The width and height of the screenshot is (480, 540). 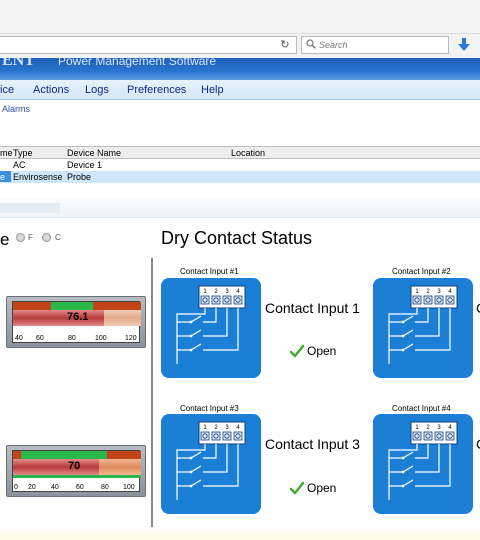 I want to click on gauge-ticks: 0 20 40 60 80 100, so click(x=76, y=486).